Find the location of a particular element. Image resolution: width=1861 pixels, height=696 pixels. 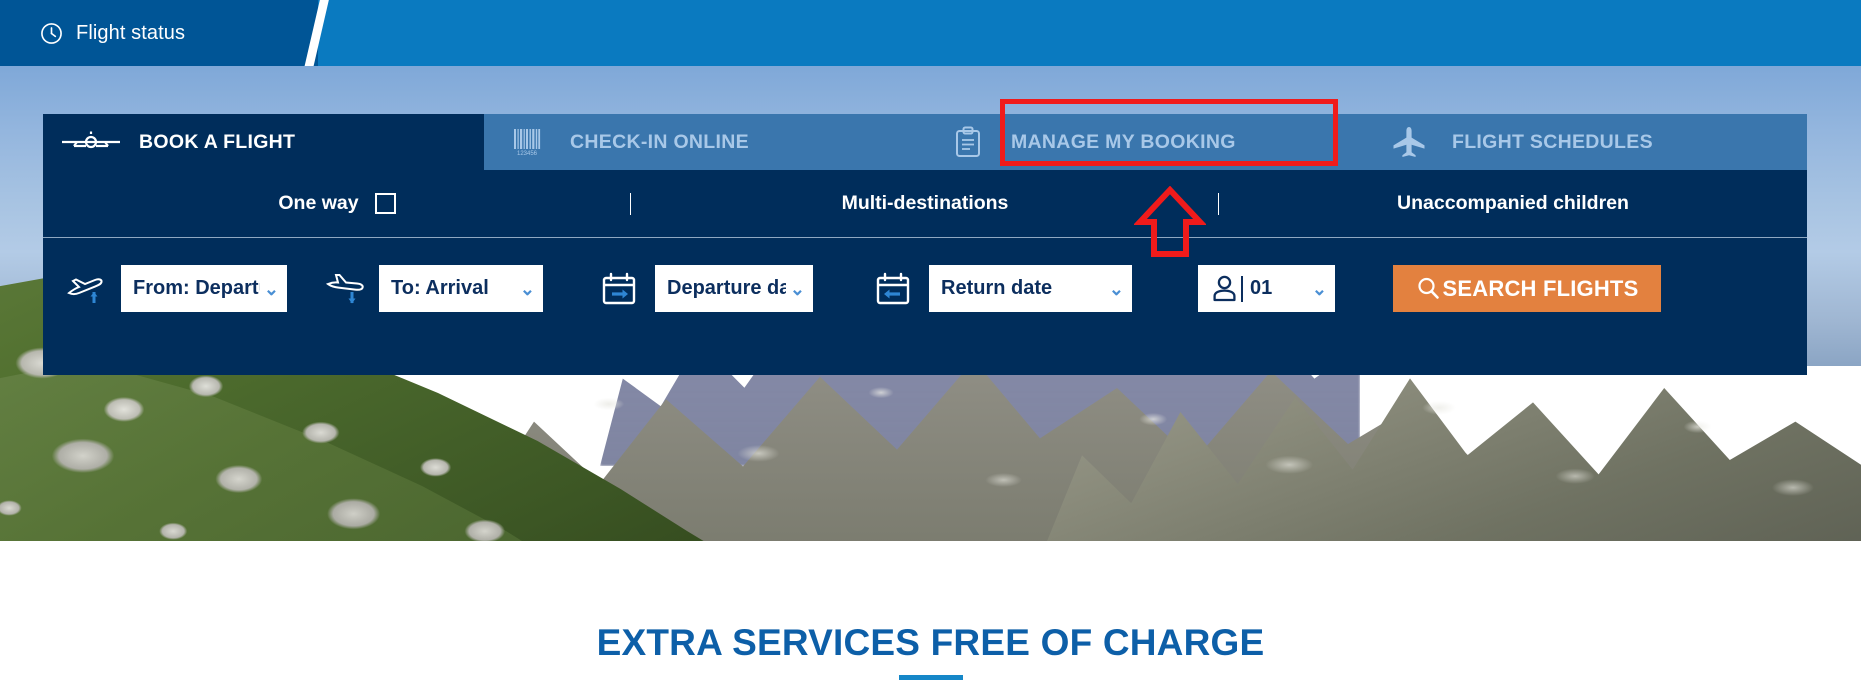

field-group-departure-date: Departure date ⌄ is located at coordinates (698, 288).